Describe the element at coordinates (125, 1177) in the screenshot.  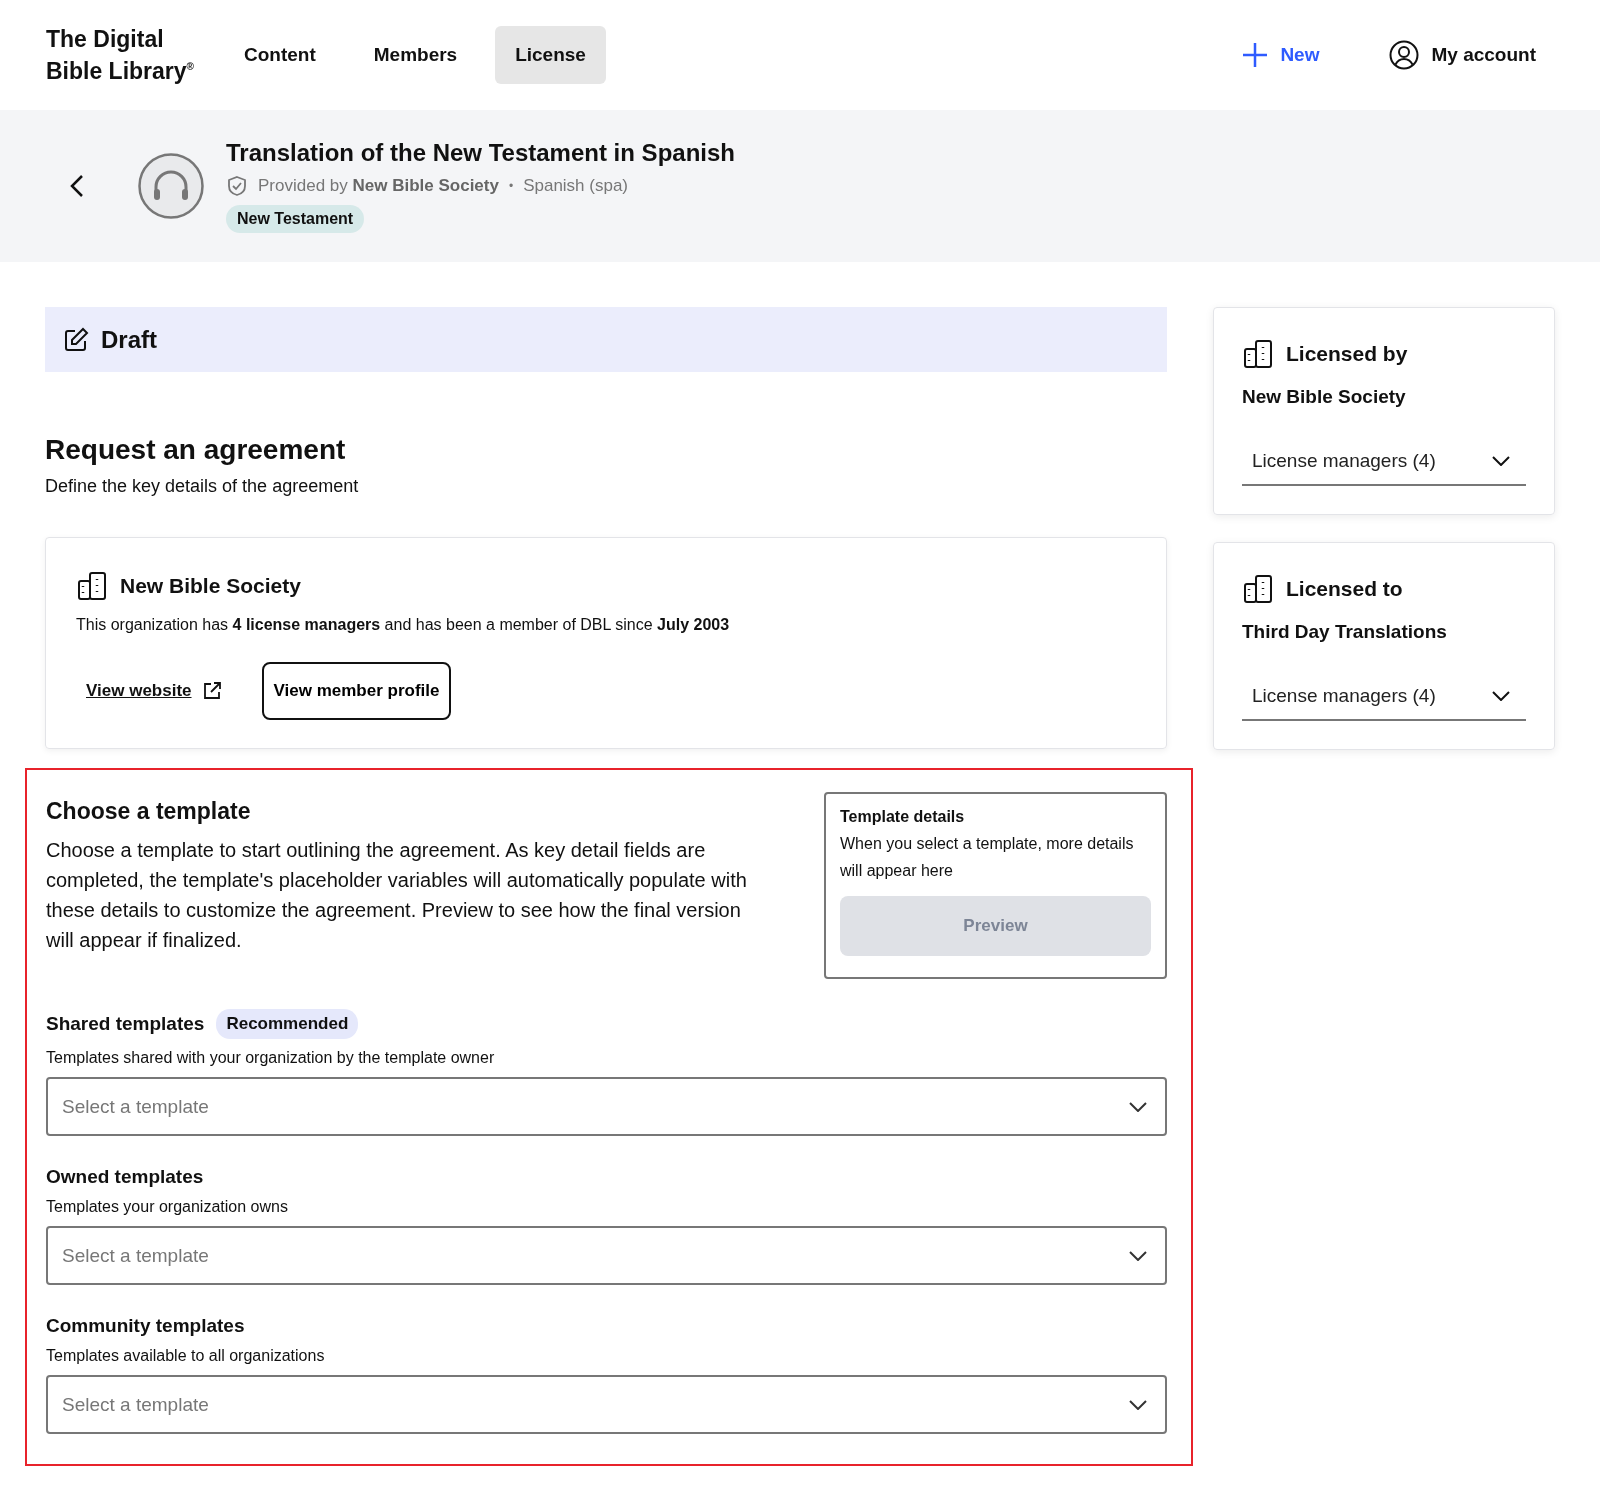
I see `group-title: Owned templates` at that location.